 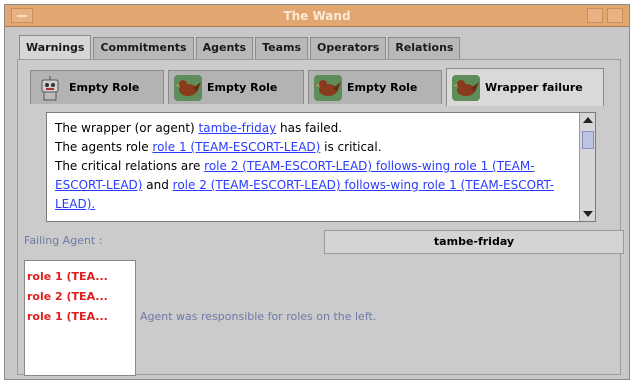 I want to click on subtab-empty-role-3: Empty Role, so click(x=375, y=87).